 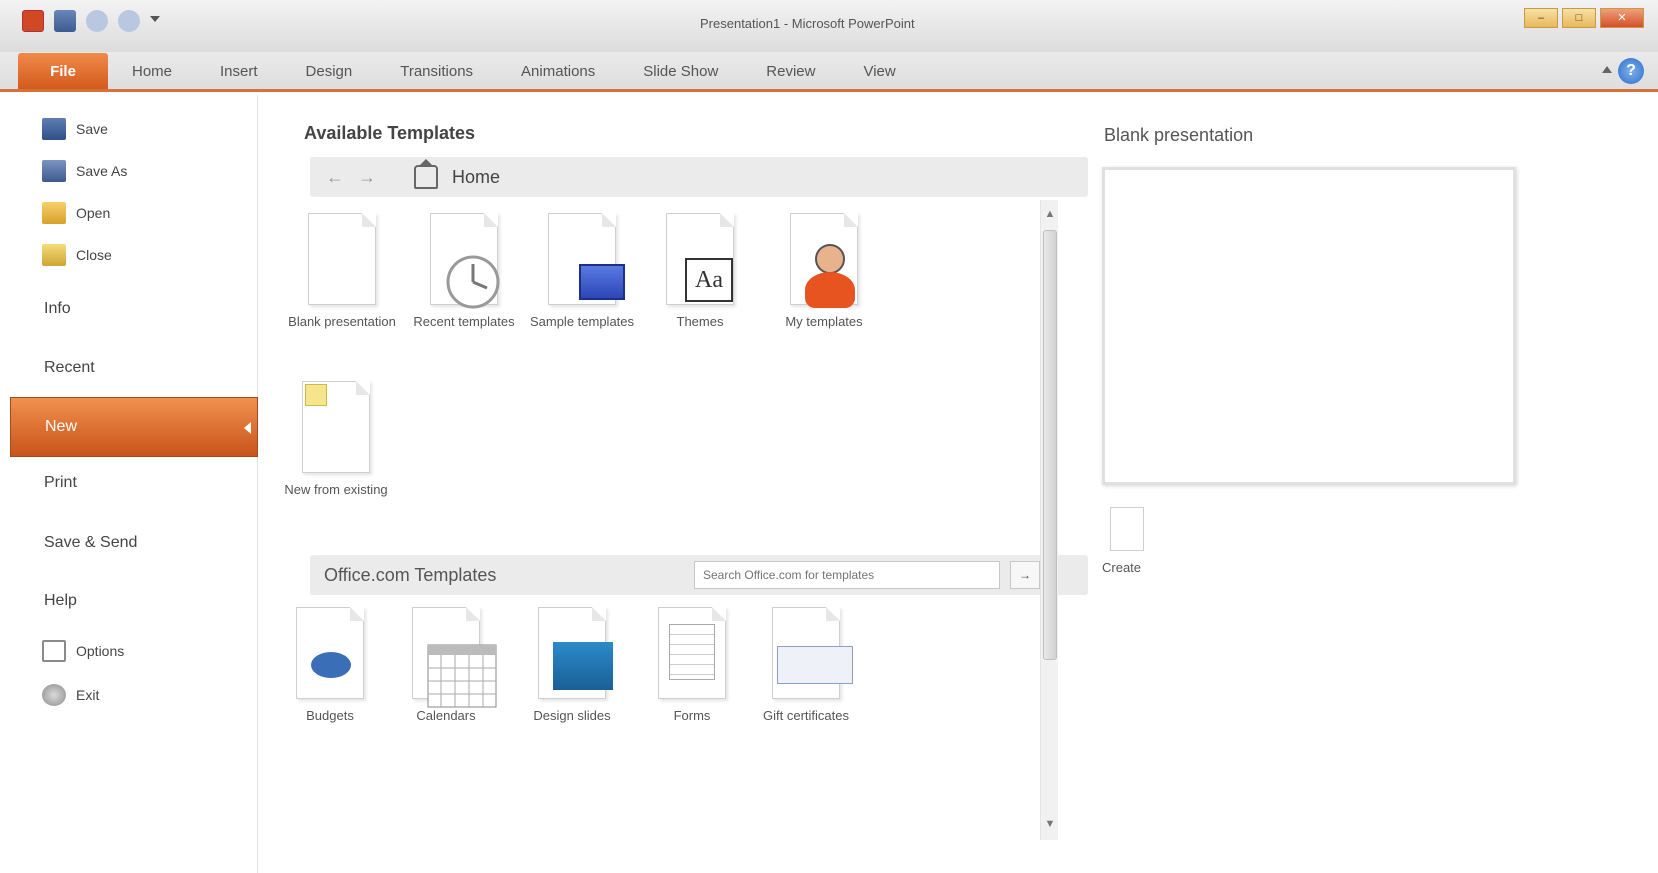 I want to click on tile-sample-templates: Sample templates, so click(x=582, y=271).